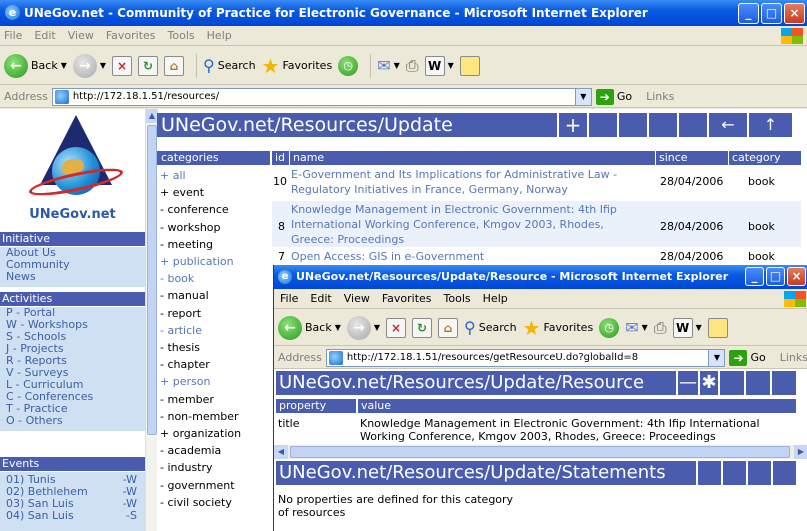 The height and width of the screenshot is (531, 807). What do you see at coordinates (81, 35) in the screenshot?
I see `menu-view: View` at bounding box center [81, 35].